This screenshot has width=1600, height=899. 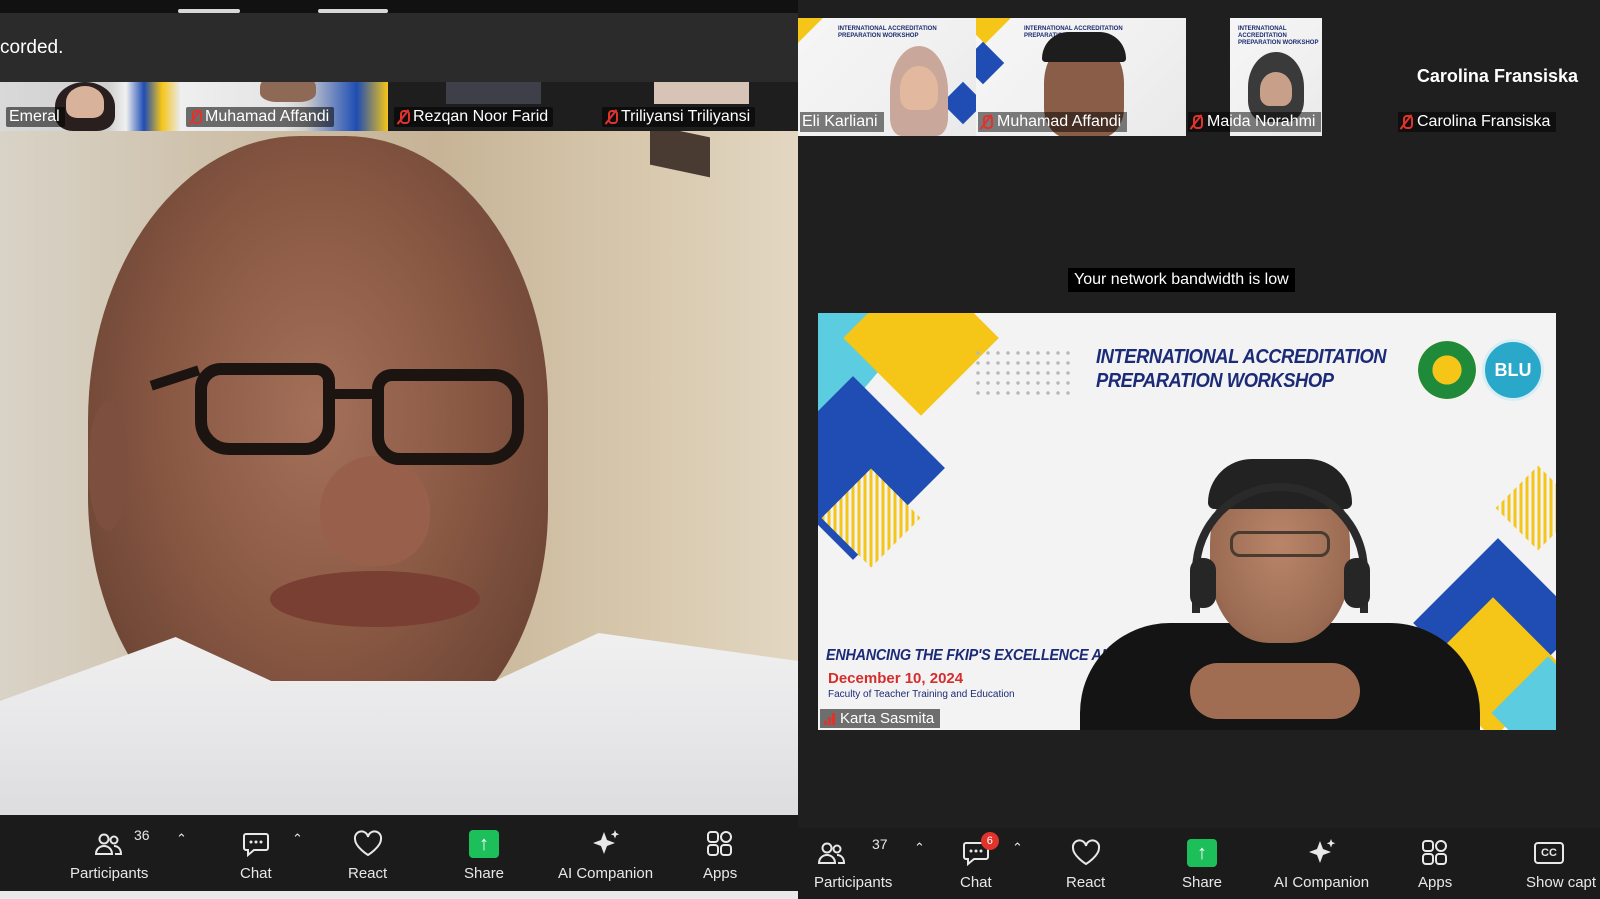 I want to click on recording-banner: corded., so click(x=399, y=48).